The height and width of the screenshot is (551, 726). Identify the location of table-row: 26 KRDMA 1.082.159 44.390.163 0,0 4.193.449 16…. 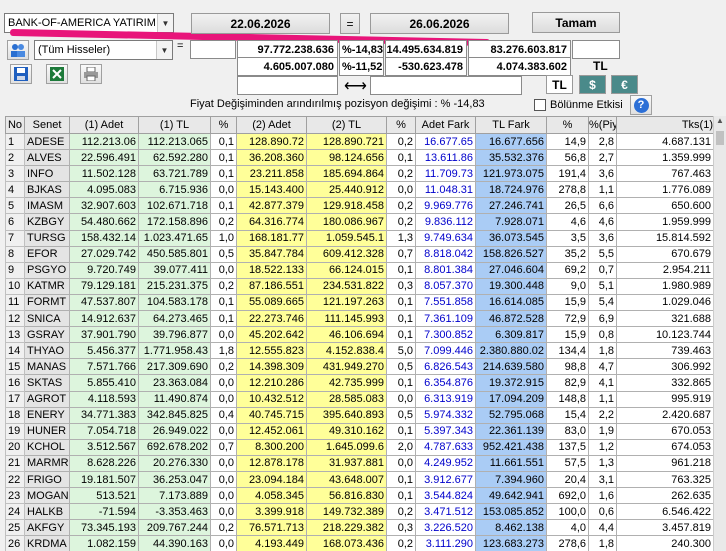
(359, 543).